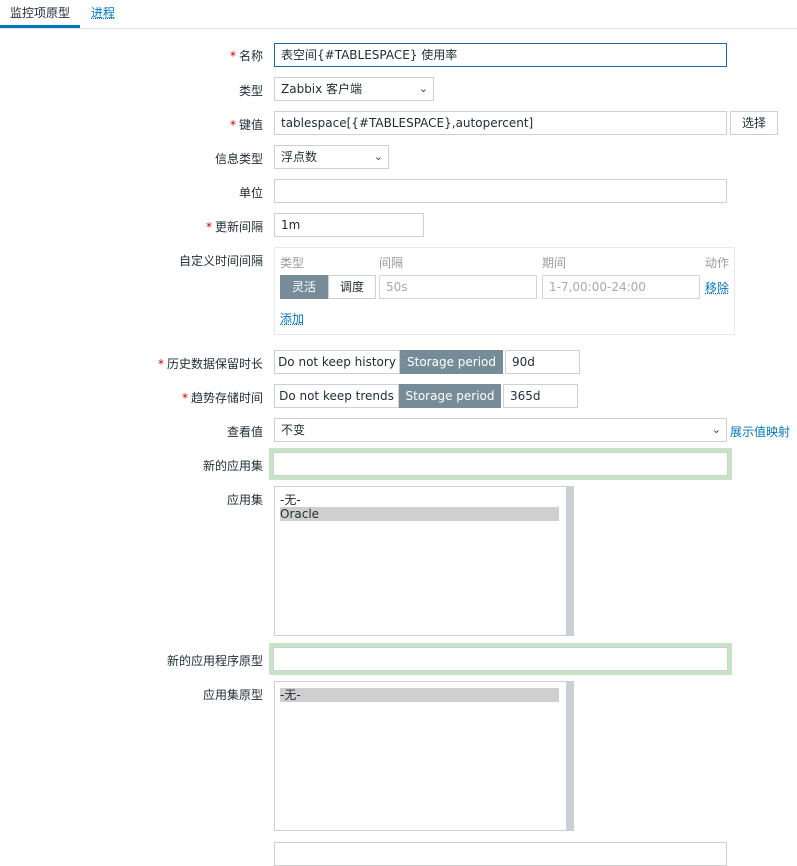 This screenshot has height=866, width=797. Describe the element at coordinates (500, 55) in the screenshot. I see `name-input: 表空间{#TABLESPACE} 使用率` at that location.